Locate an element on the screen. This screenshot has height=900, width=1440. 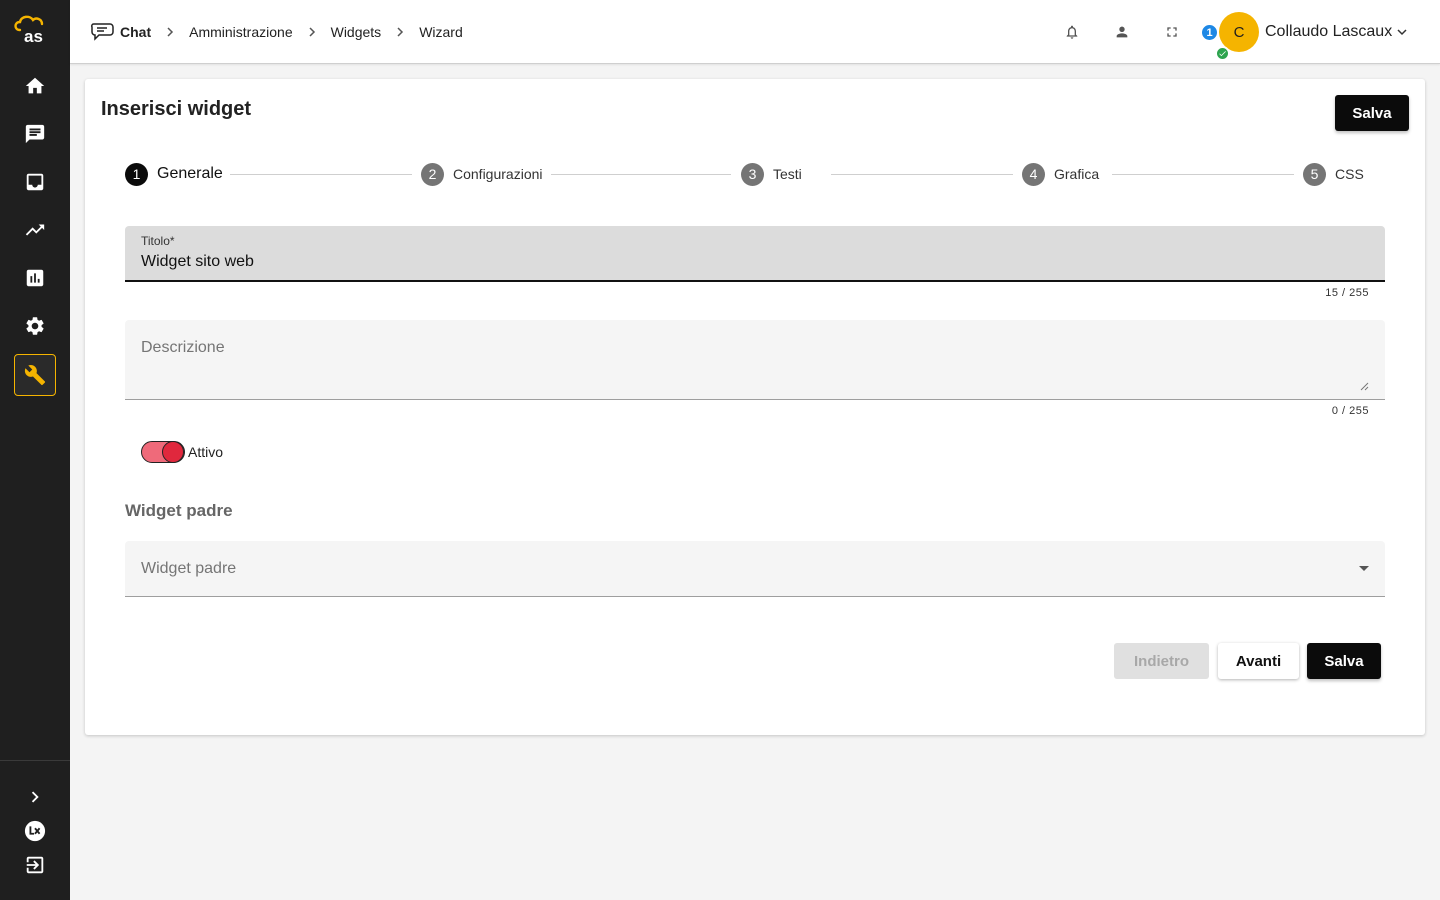
gear-icon is located at coordinates (35, 326).